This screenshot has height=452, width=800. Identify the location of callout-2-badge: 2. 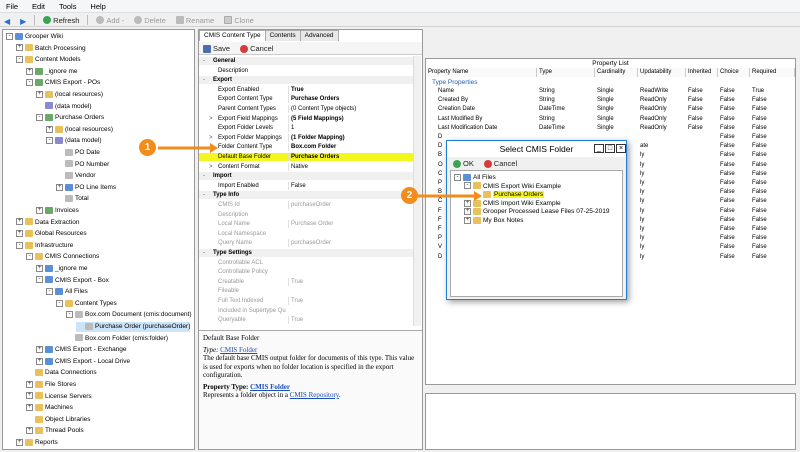
(409, 195).